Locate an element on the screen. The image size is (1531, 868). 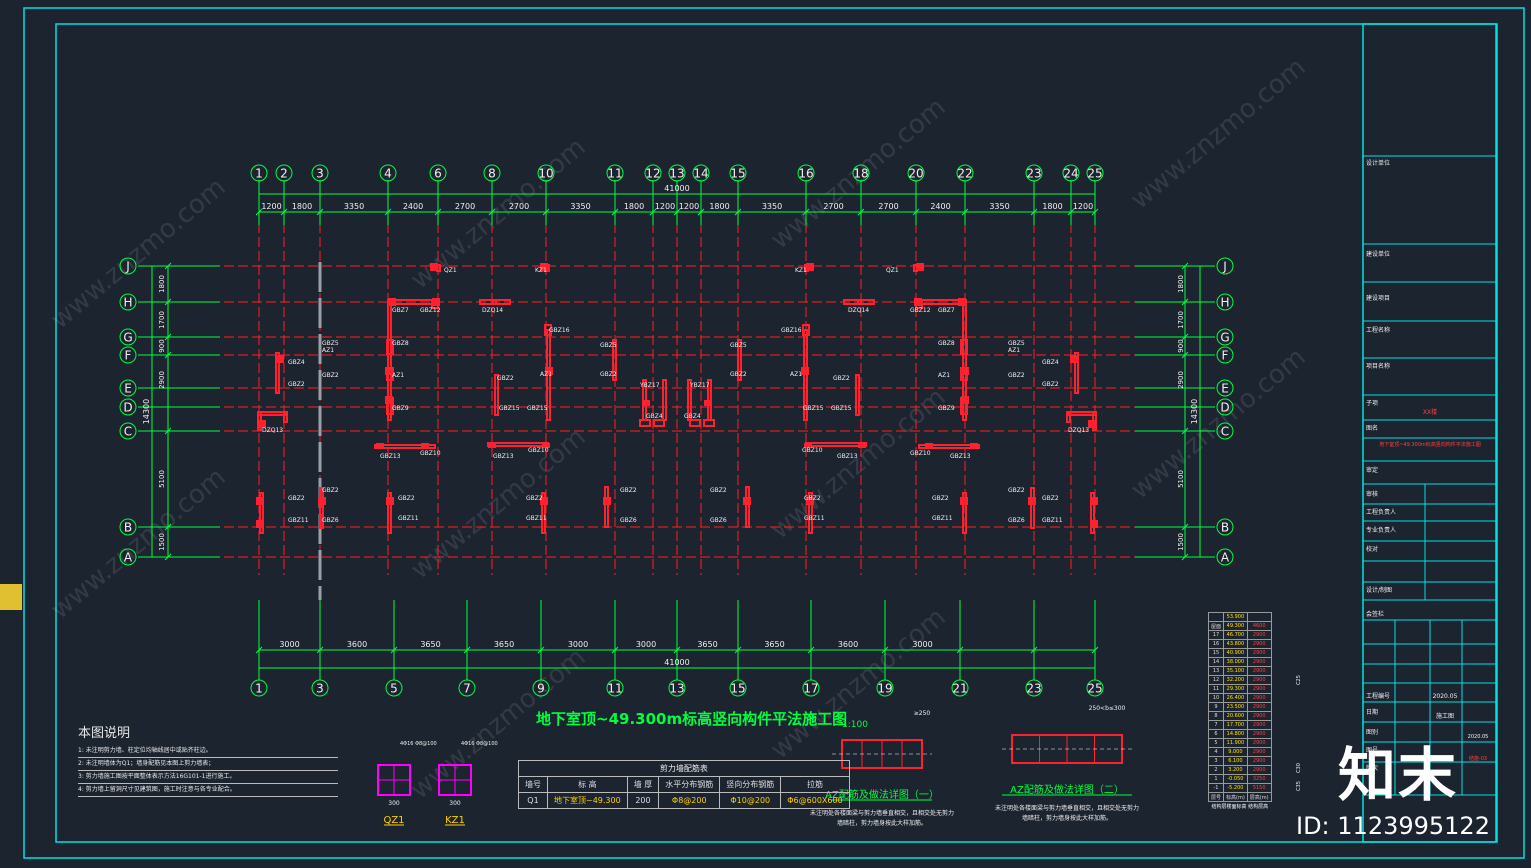
elev-row: 14 38.000 2900 is located at coordinates (1239, 662).